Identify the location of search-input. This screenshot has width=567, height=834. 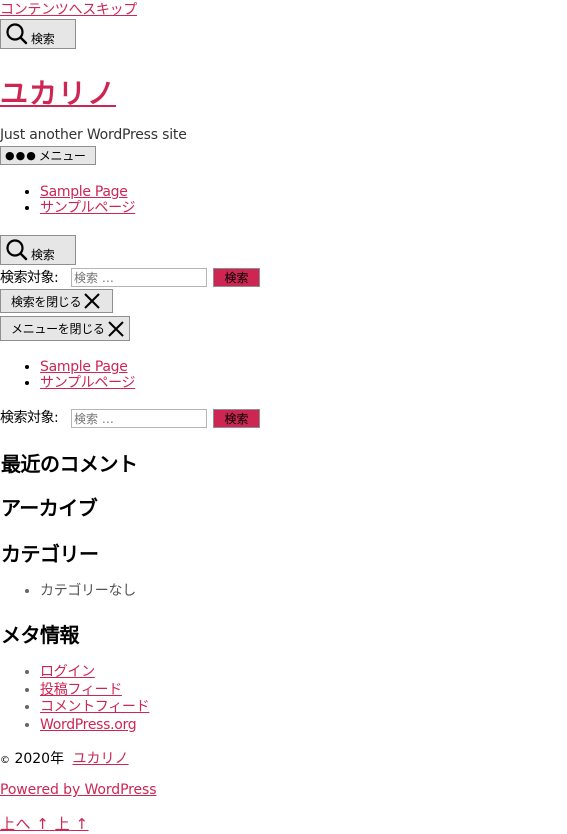
(139, 277).